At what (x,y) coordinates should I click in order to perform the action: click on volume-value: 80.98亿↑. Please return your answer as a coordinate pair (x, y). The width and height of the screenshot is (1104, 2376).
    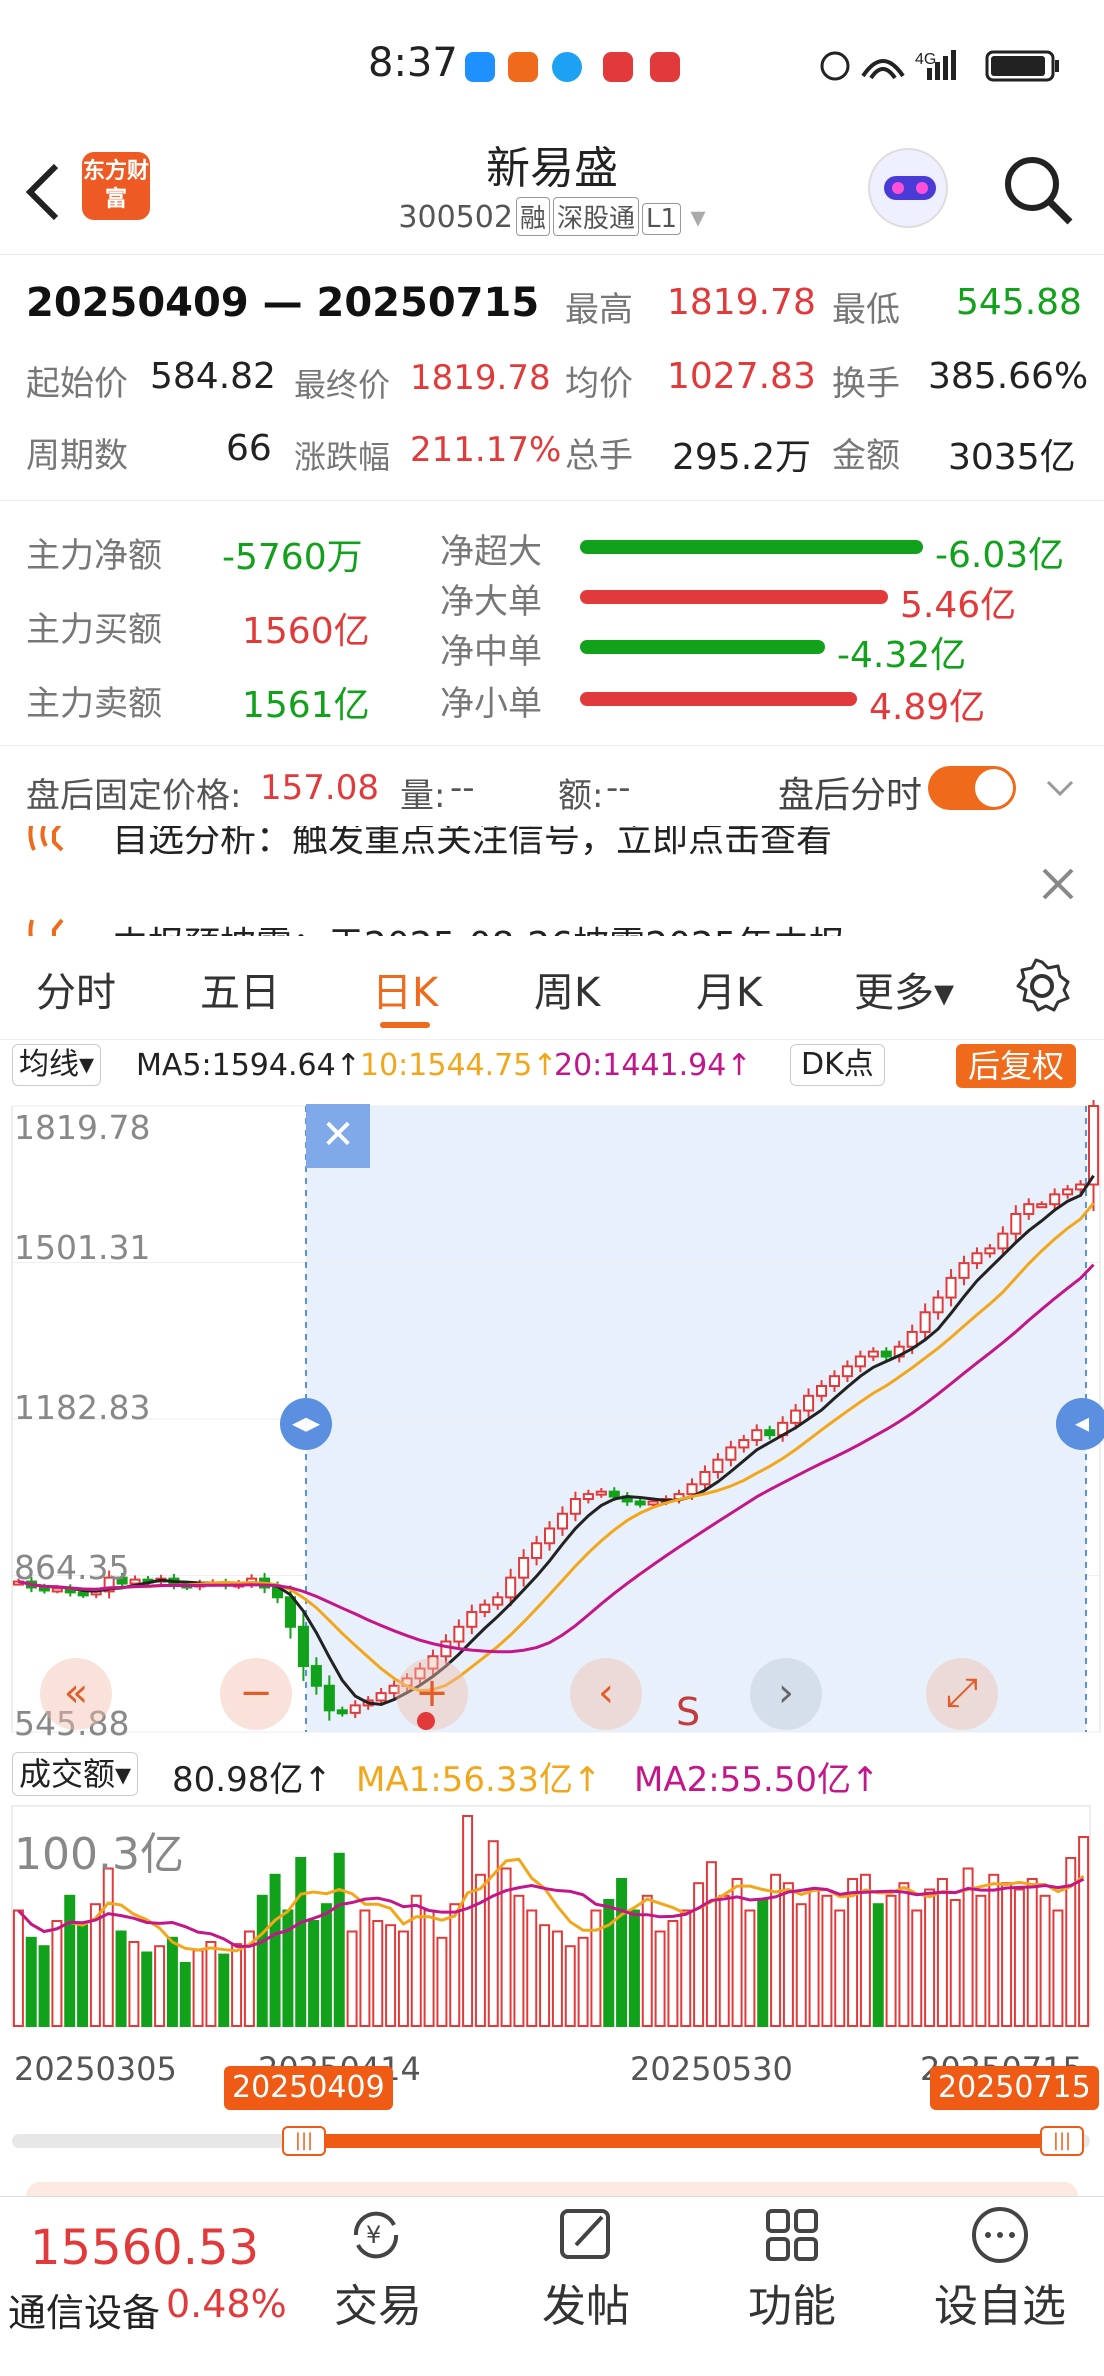
    Looking at the image, I should click on (252, 1780).